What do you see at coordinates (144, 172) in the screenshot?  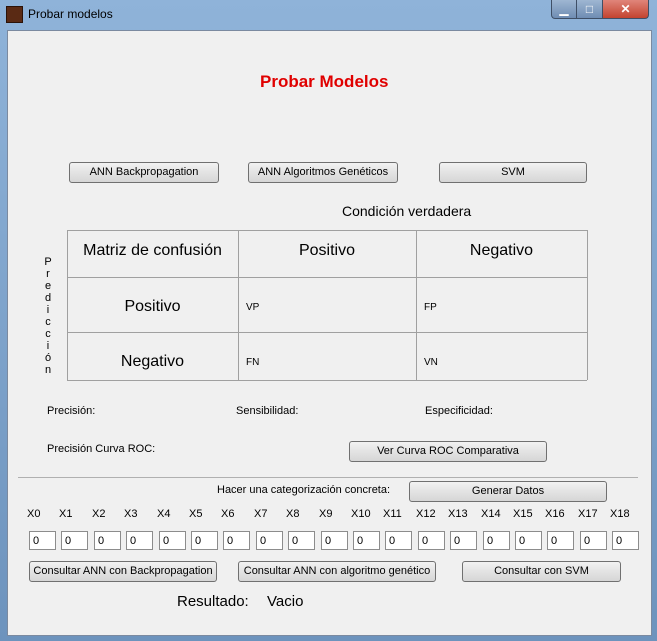 I see `ann-backprop-button: ANN Backpropagation` at bounding box center [144, 172].